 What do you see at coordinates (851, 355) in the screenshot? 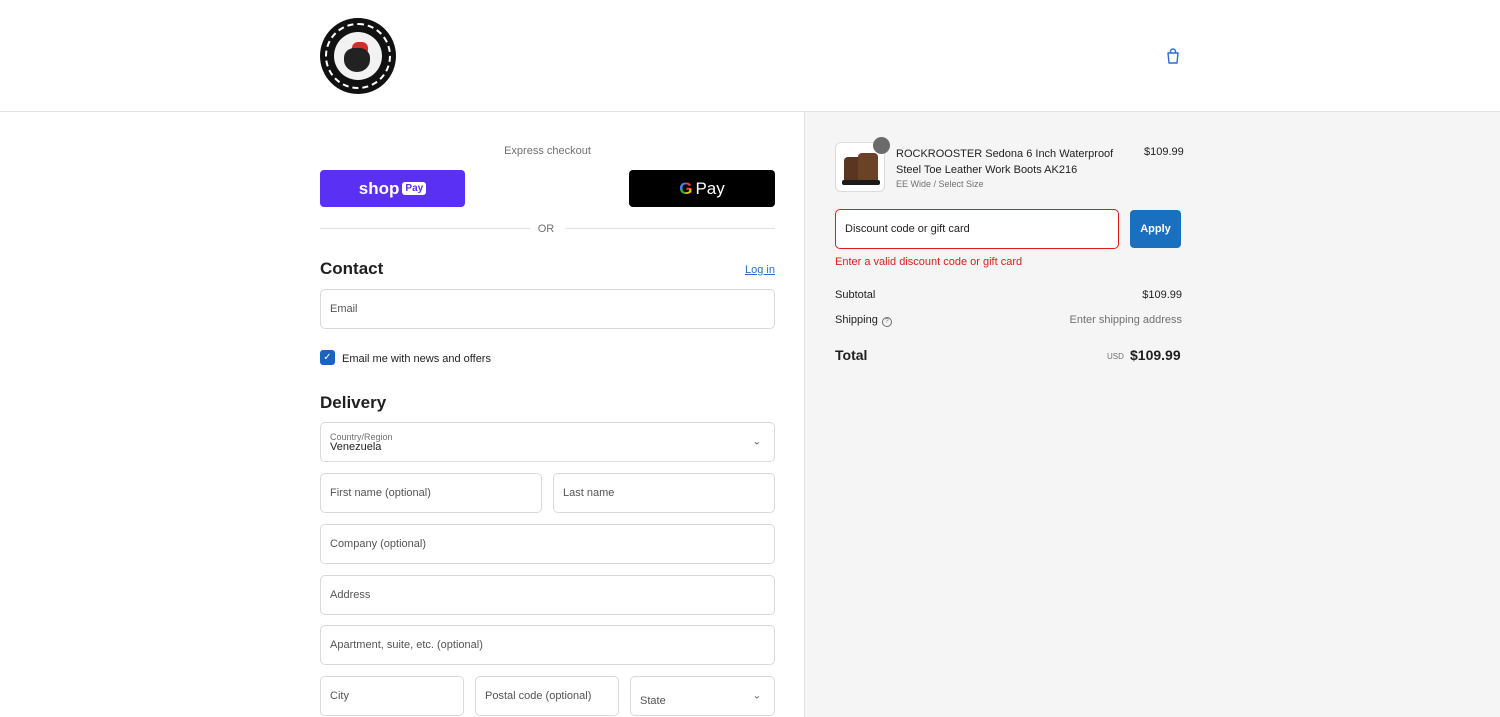
I see `total-label: Total` at bounding box center [851, 355].